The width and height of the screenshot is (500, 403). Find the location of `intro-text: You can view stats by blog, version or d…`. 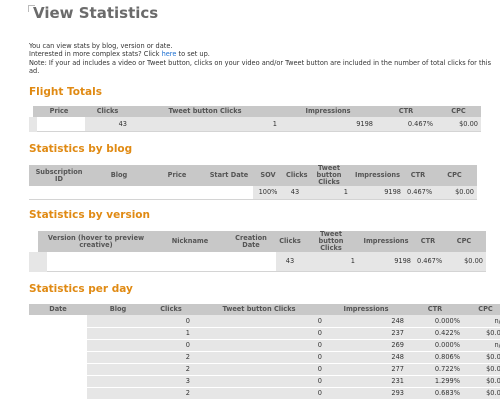

intro-text: You can view stats by blog, version or d… is located at coordinates (264, 58).